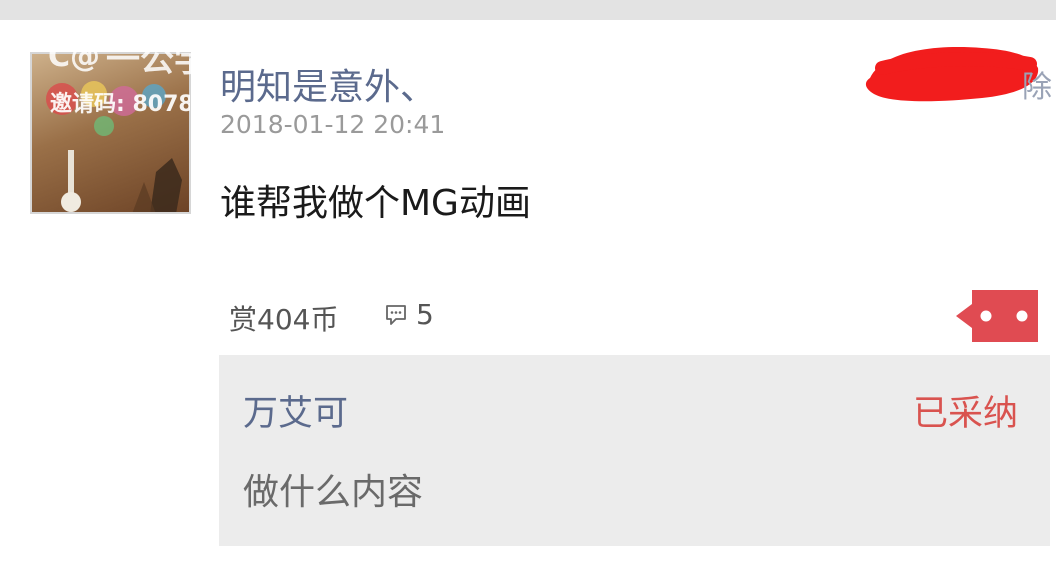 The image size is (1056, 574). I want to click on adopted-badge: 已采纳, so click(965, 414).